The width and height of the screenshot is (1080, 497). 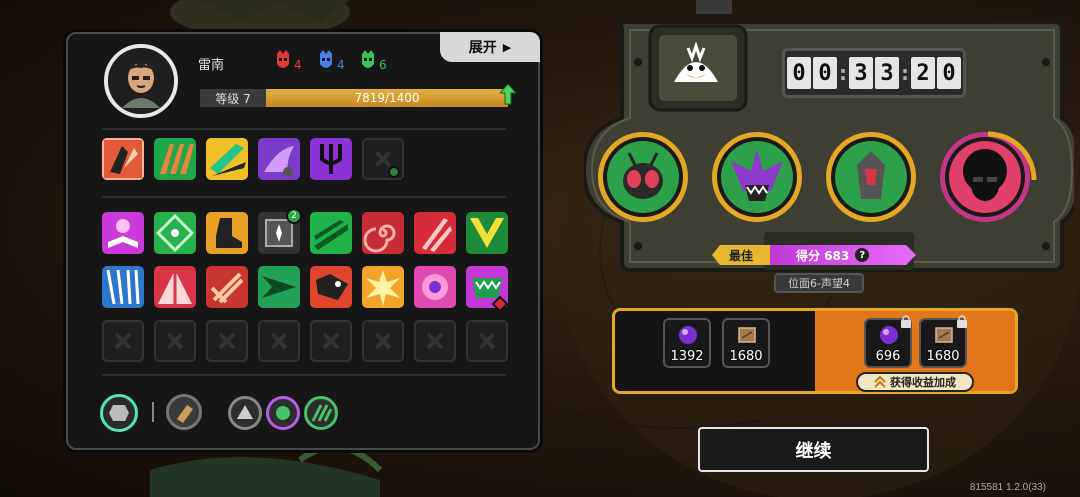 I want to click on fox-icon, so click(x=331, y=287).